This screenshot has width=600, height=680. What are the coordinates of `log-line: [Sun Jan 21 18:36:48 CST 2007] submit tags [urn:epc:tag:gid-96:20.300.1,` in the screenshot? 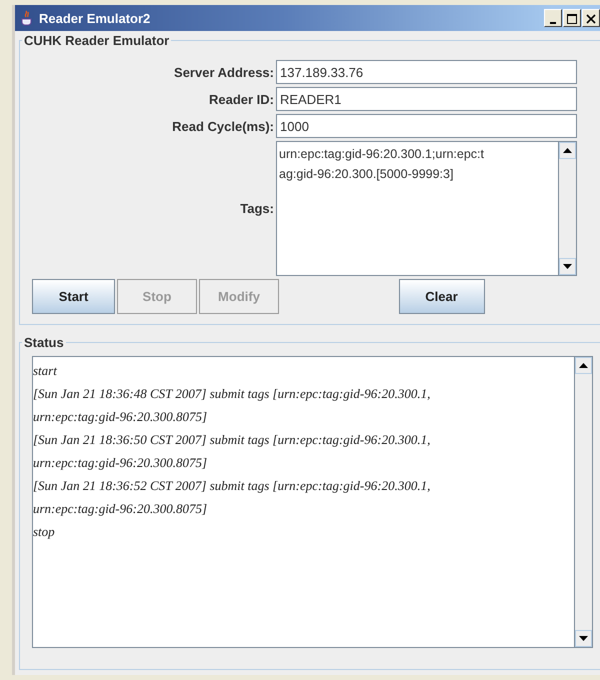 It's located at (232, 394).